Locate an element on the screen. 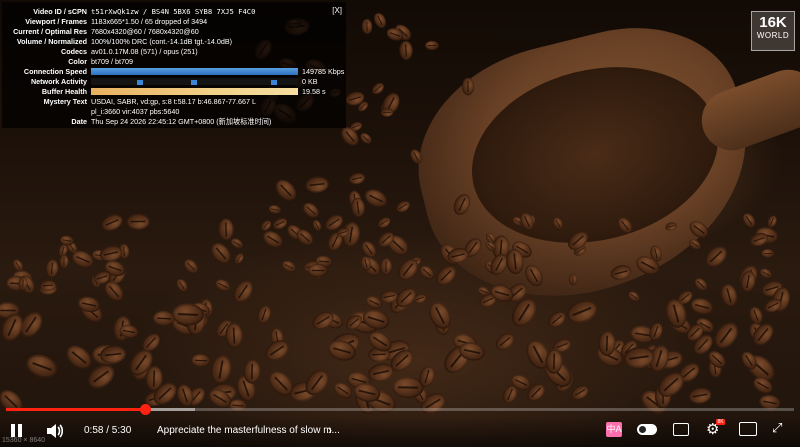  autoplay-toggle is located at coordinates (647, 429).